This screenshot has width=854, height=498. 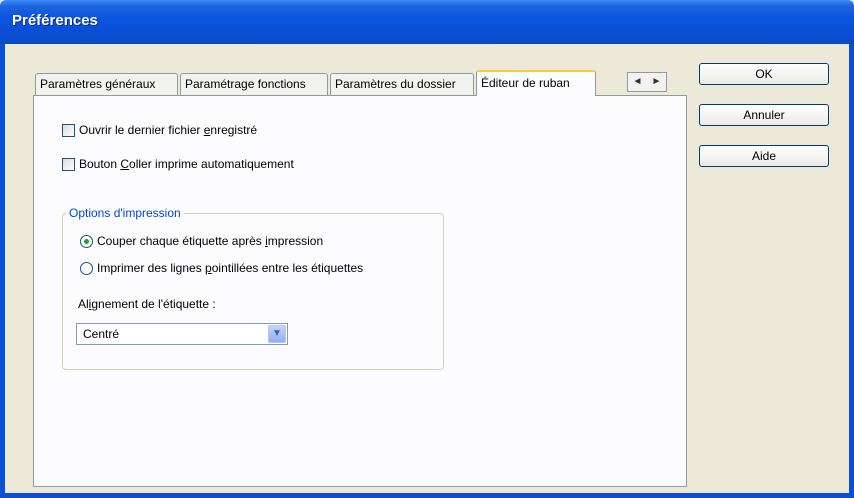 What do you see at coordinates (764, 74) in the screenshot?
I see `ok-button: OK` at bounding box center [764, 74].